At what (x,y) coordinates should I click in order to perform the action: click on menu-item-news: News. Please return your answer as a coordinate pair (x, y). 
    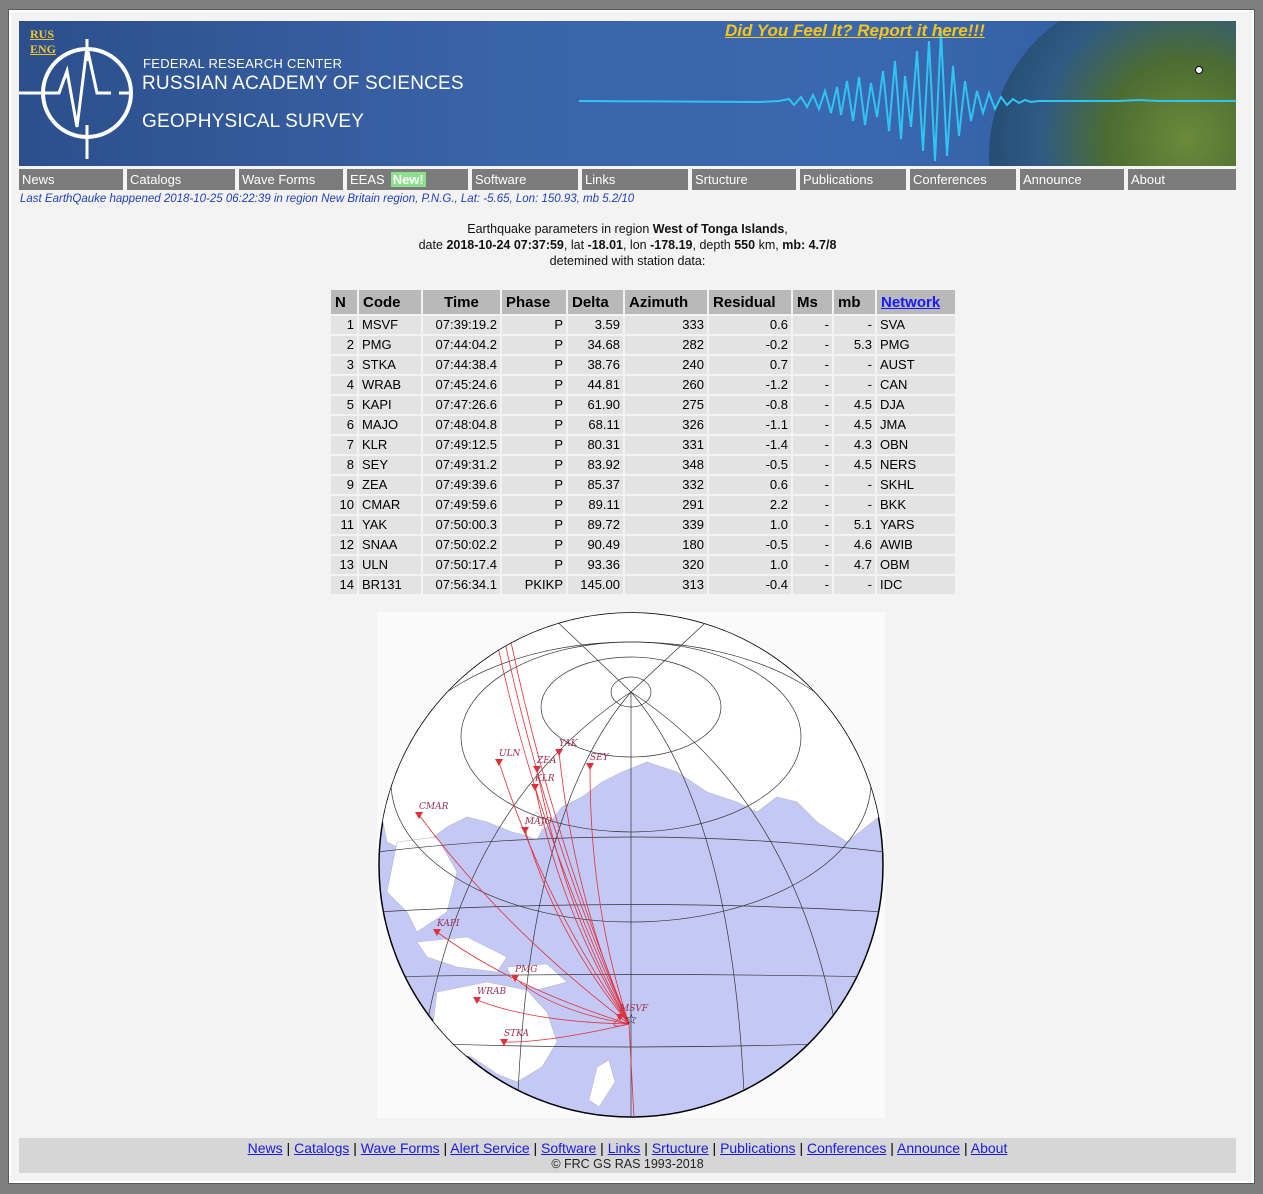
    Looking at the image, I should click on (73, 179).